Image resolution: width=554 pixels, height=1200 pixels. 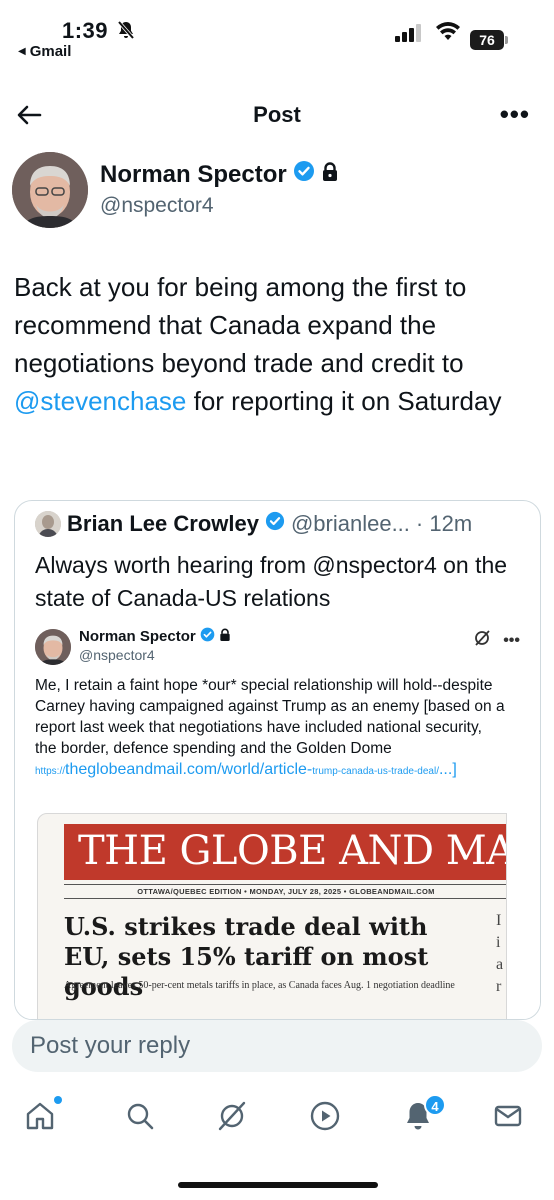 What do you see at coordinates (193, 174) in the screenshot?
I see `author-name: Norman Spector` at bounding box center [193, 174].